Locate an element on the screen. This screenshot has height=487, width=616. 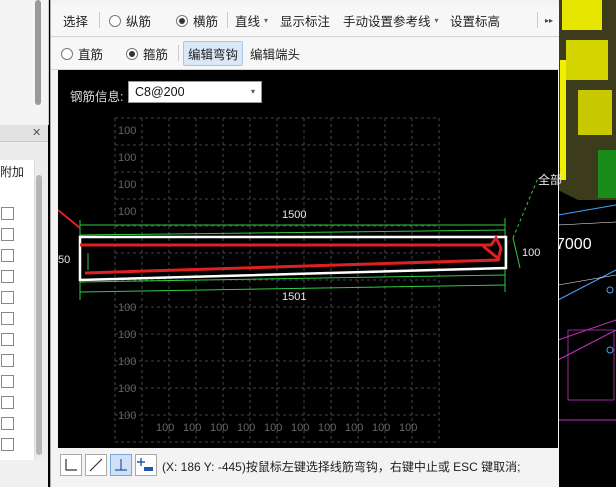
line-mode-dropdown: 直线 ▾ is located at coordinates (251, 20).